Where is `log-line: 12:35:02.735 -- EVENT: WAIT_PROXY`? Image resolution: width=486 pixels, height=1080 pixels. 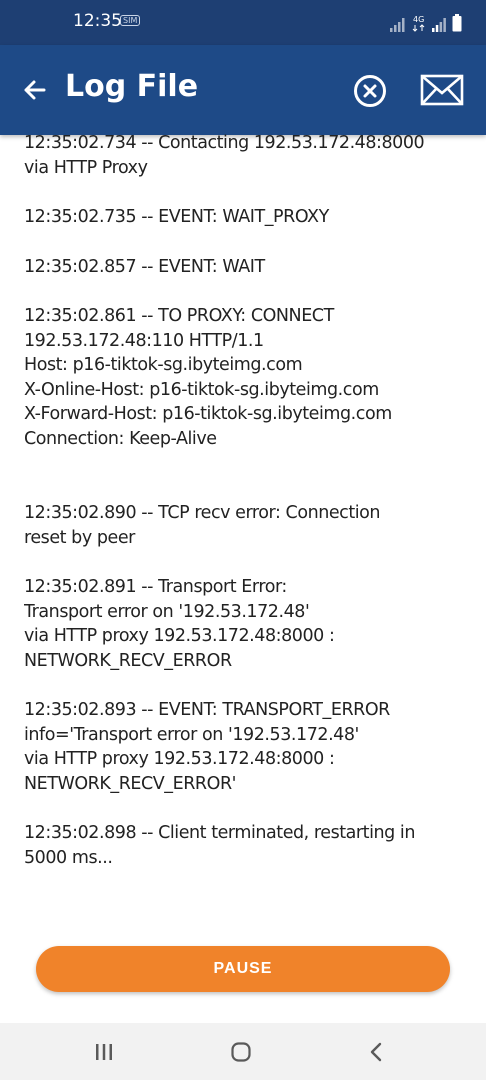 log-line: 12:35:02.735 -- EVENT: WAIT_PROXY is located at coordinates (176, 217).